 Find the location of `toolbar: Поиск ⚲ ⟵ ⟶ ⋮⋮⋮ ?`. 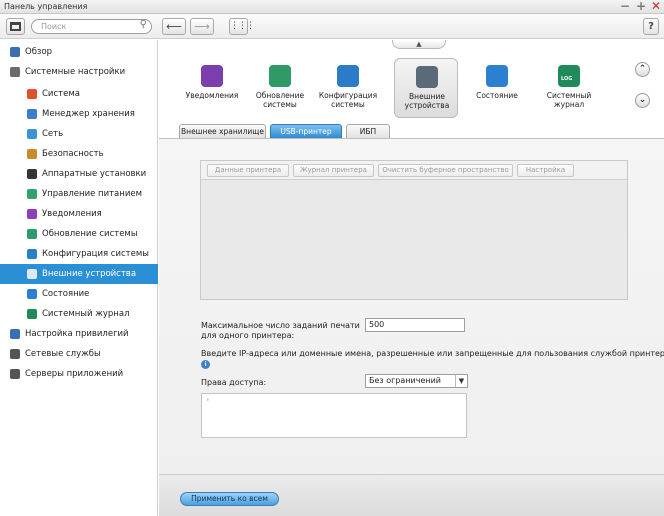

toolbar: Поиск ⚲ ⟵ ⟶ ⋮⋮⋮ ? is located at coordinates (332, 26).